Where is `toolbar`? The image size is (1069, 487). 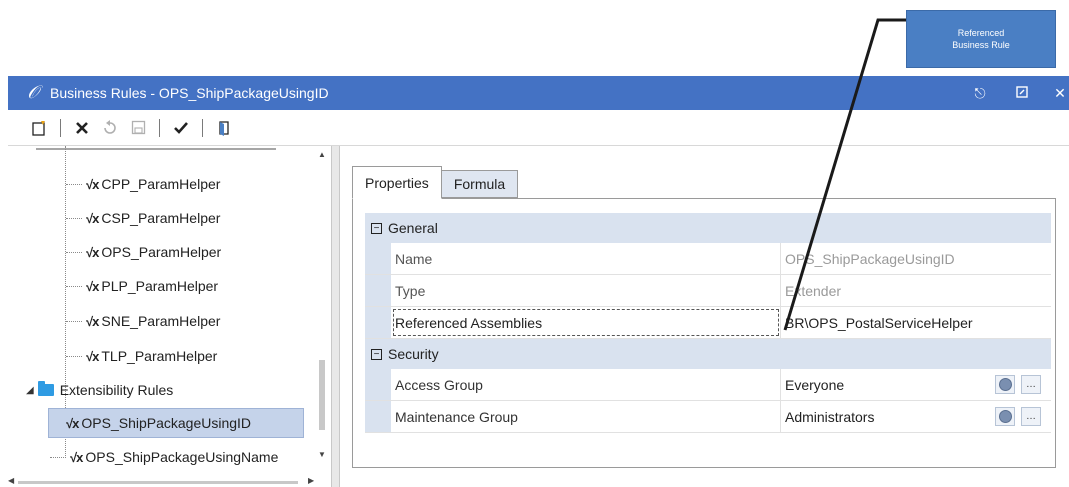
toolbar is located at coordinates (538, 128).